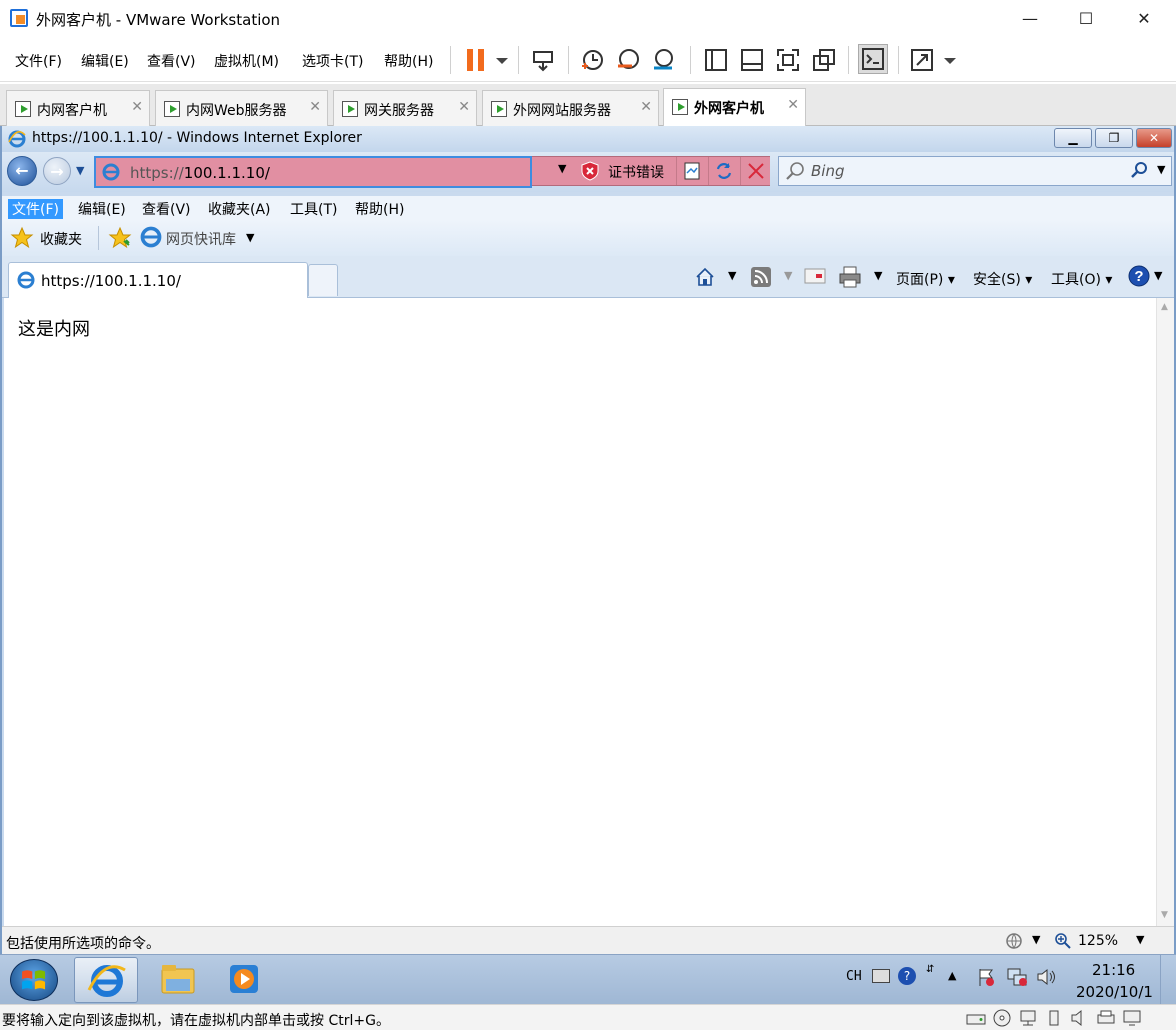 This screenshot has width=1176, height=1030. I want to click on ie-menu-file: 文件(F), so click(35, 209).